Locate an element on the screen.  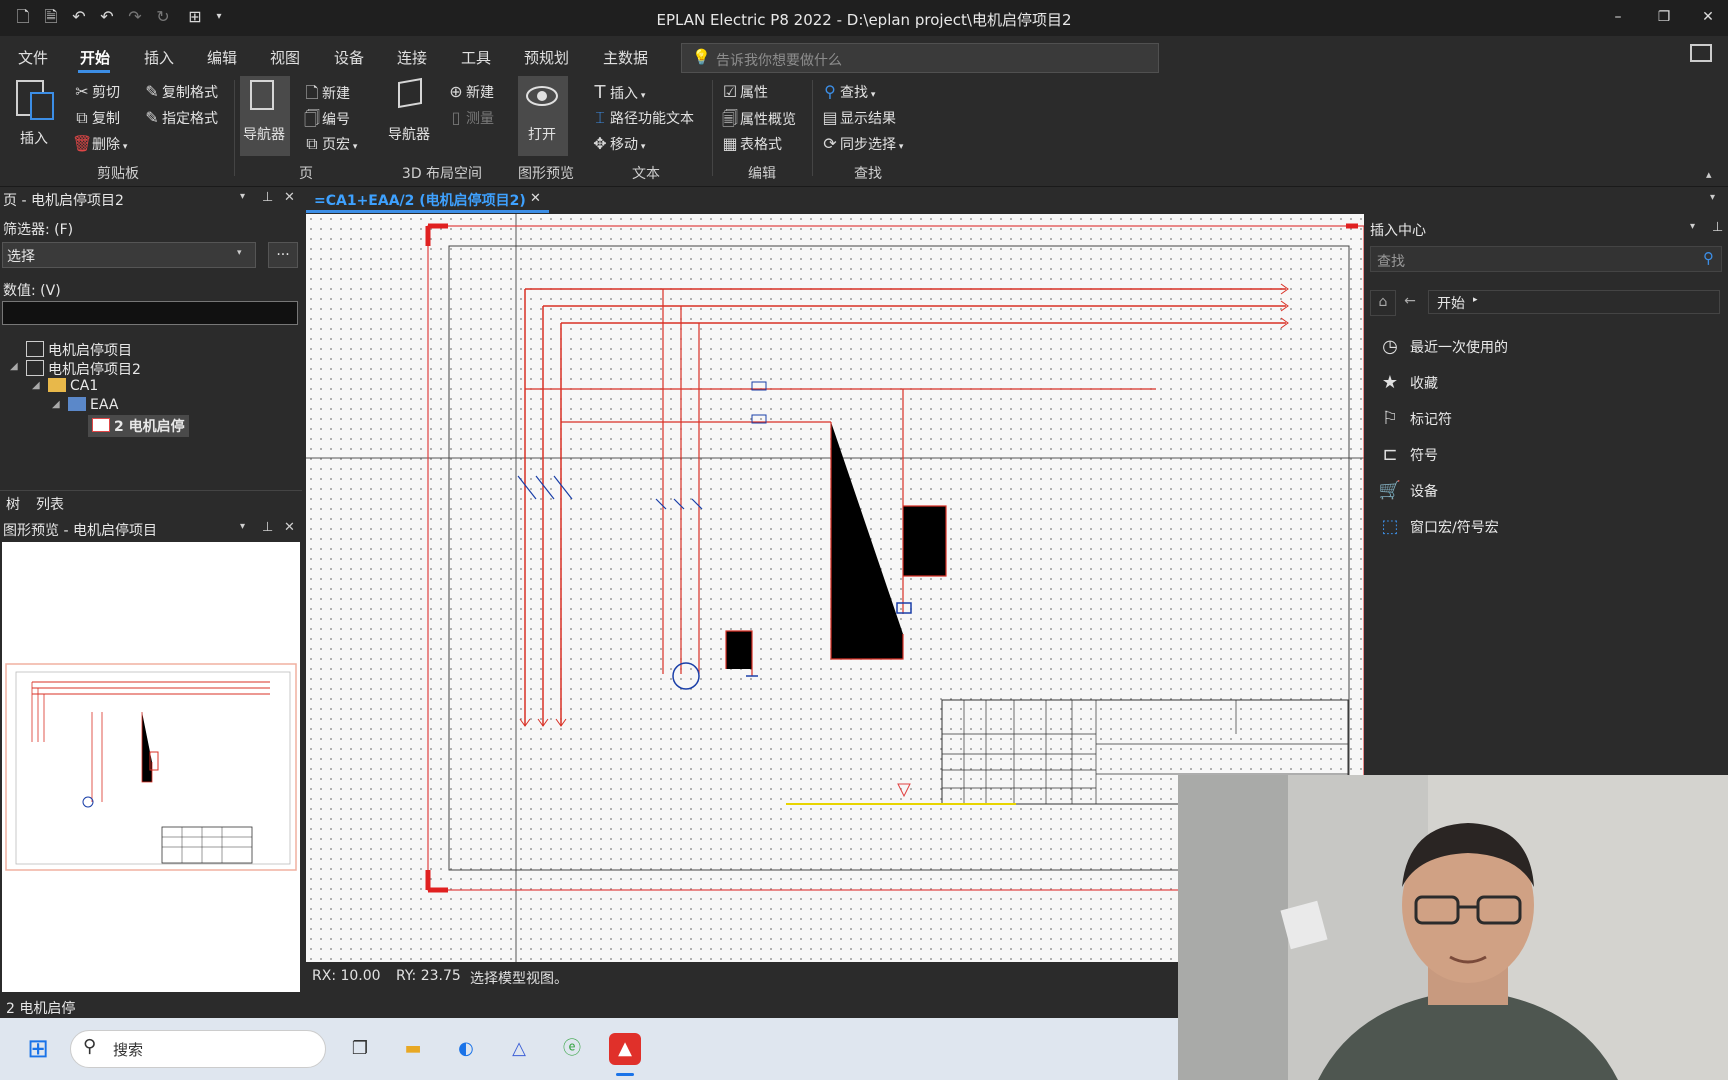
text-insert-button: T 插入 ▾ is located at coordinates (618, 92).